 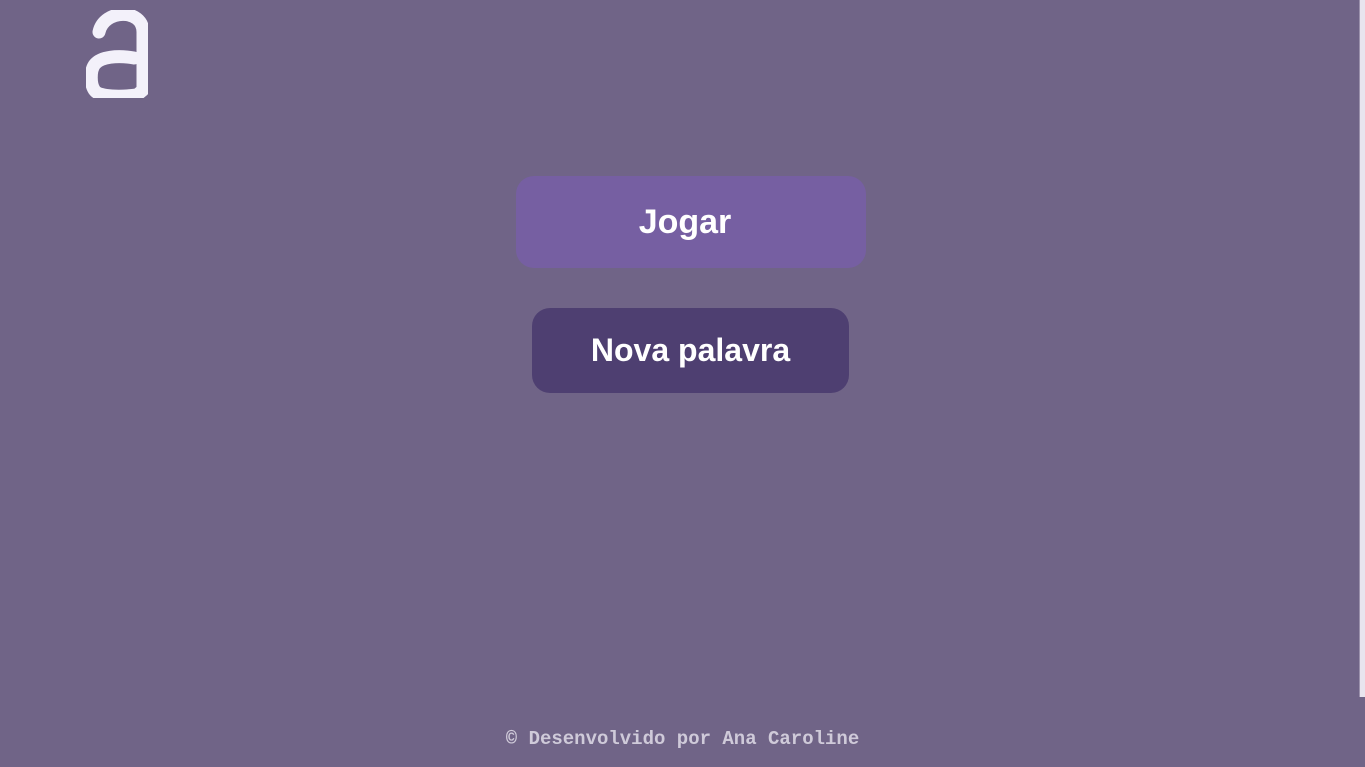 I want to click on scrollbar, so click(x=1362, y=348).